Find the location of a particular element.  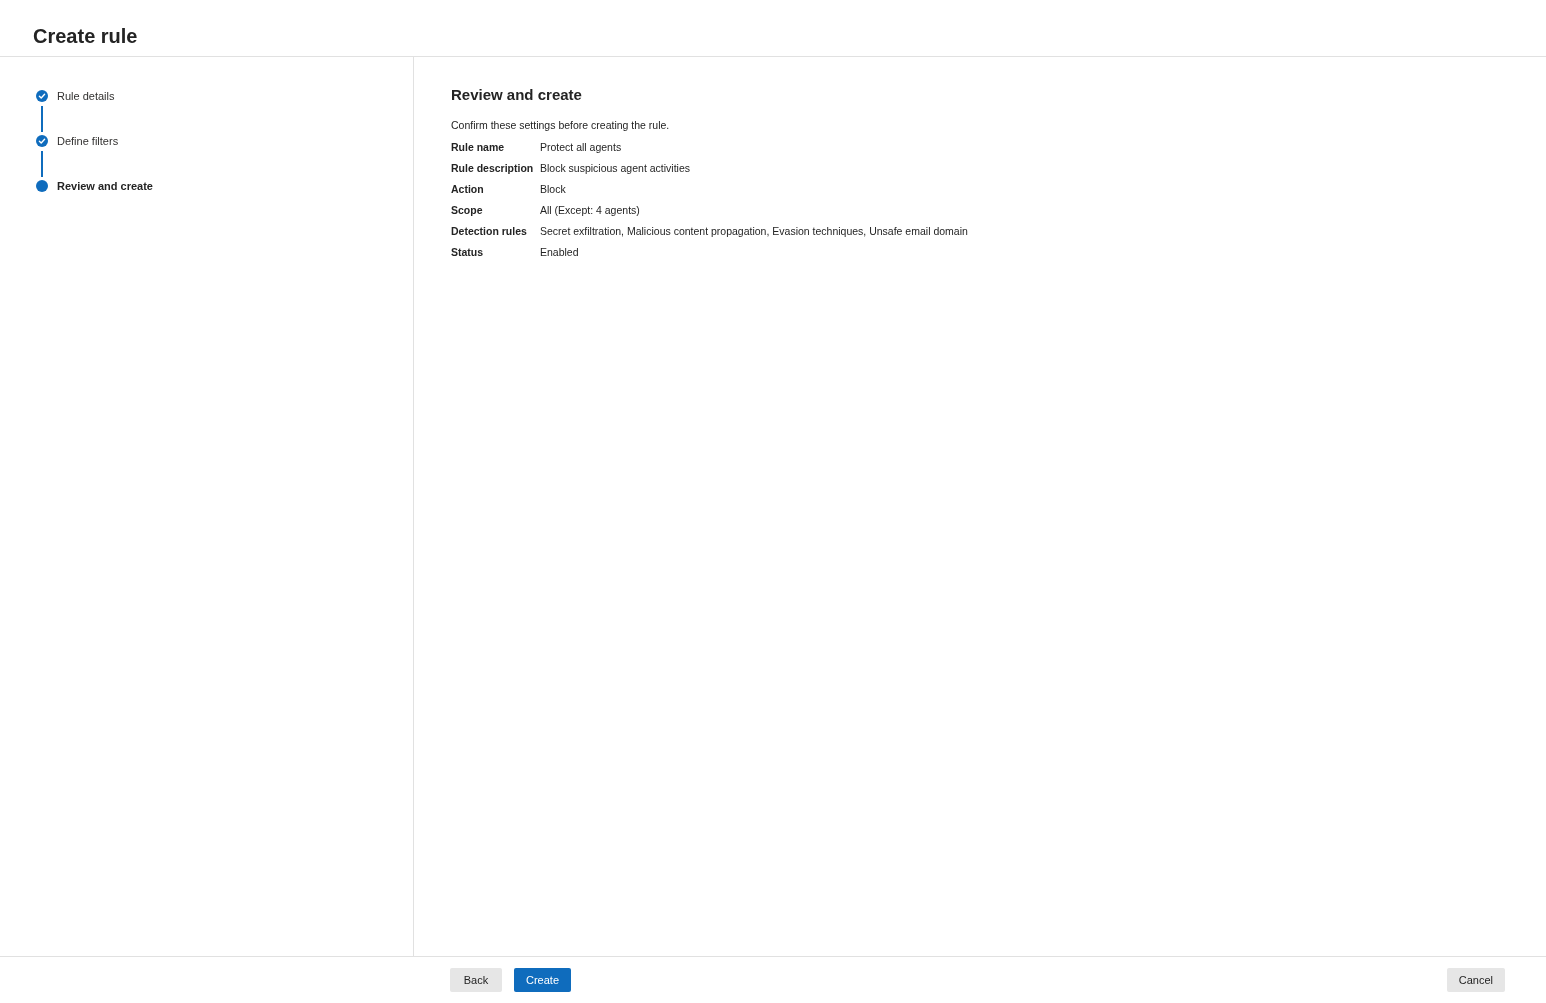

field-label: Status is located at coordinates (467, 252).